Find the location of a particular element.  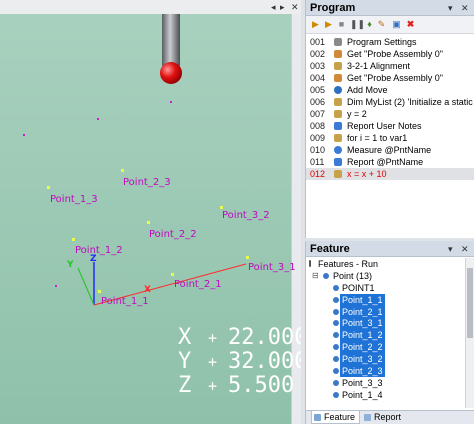

program-panel-title: Program is located at coordinates (333, 8).